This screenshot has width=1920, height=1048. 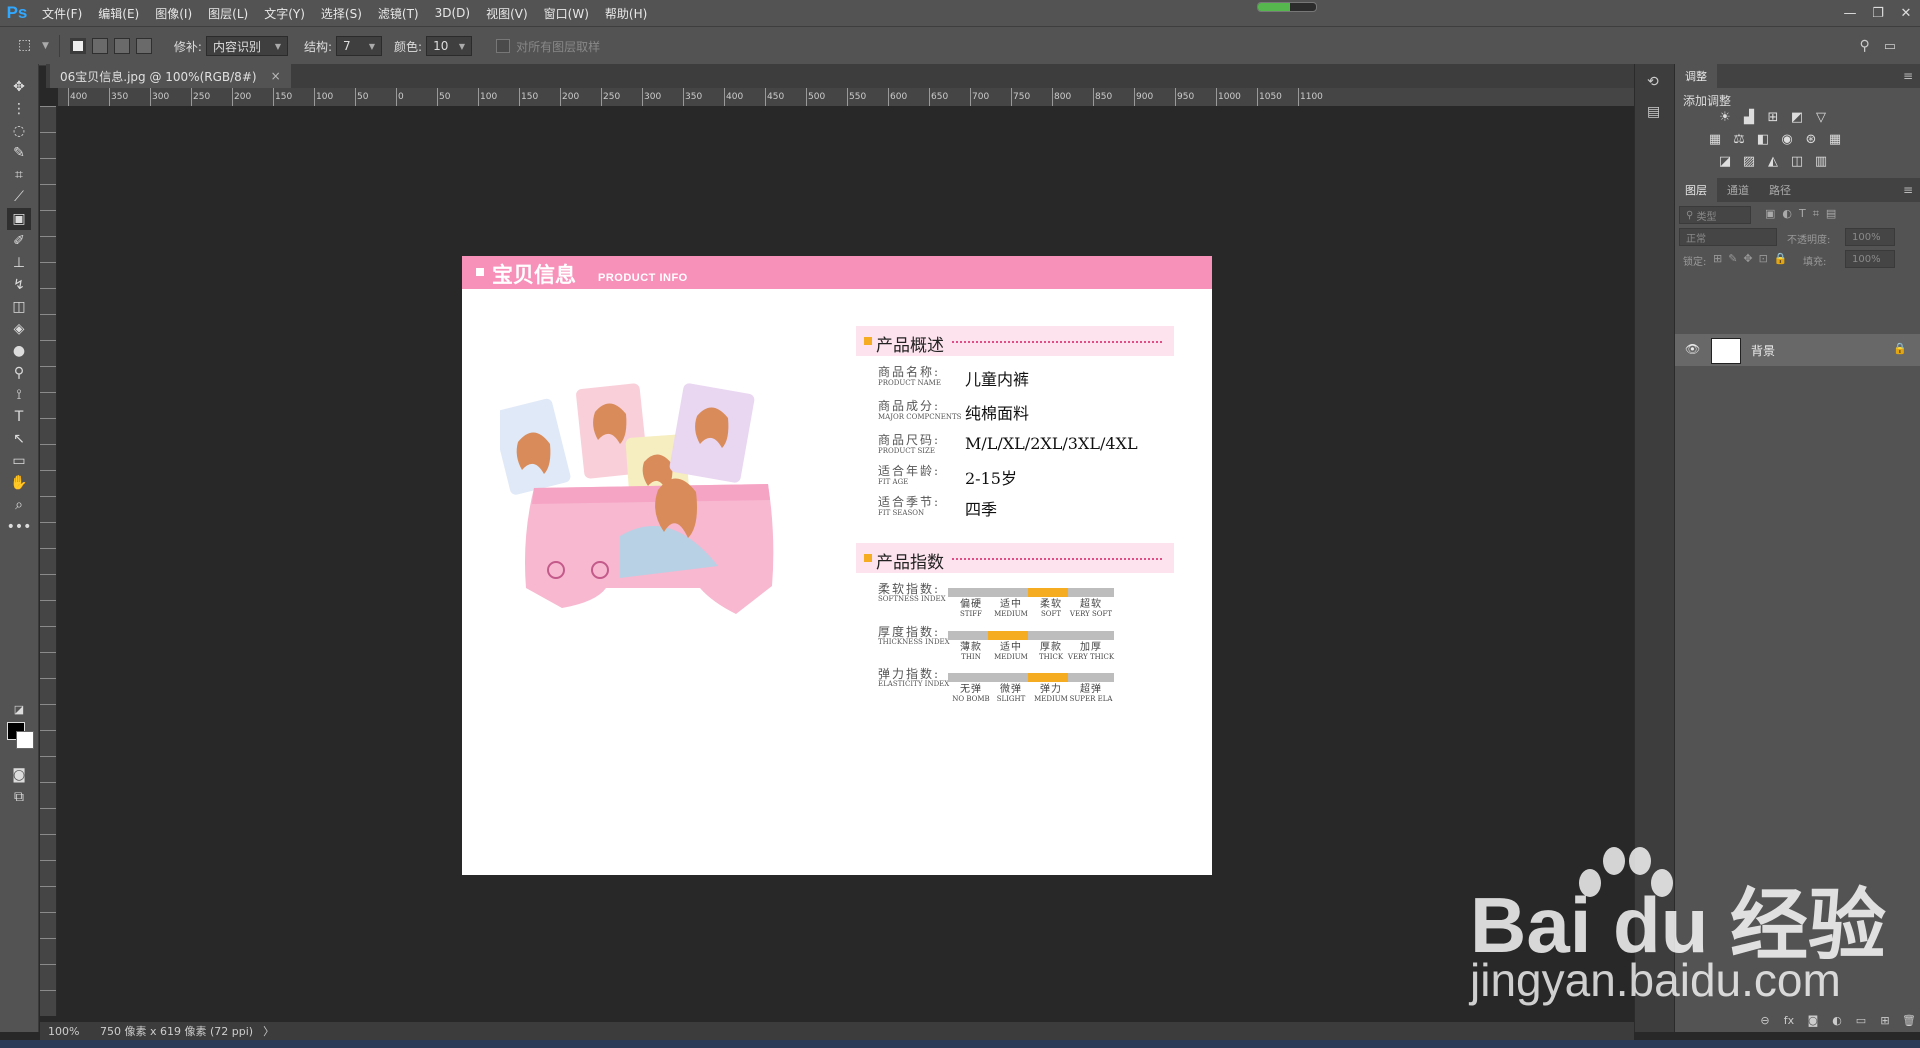 I want to click on status-menu-arrow-icon: 〉, so click(x=268, y=1031).